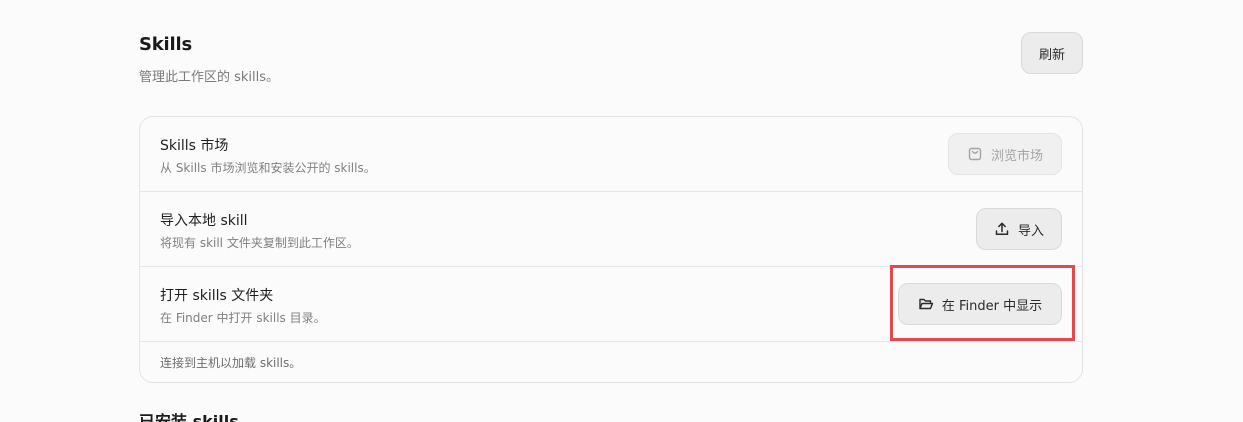  Describe the element at coordinates (1002, 229) in the screenshot. I see `upload-icon` at that location.